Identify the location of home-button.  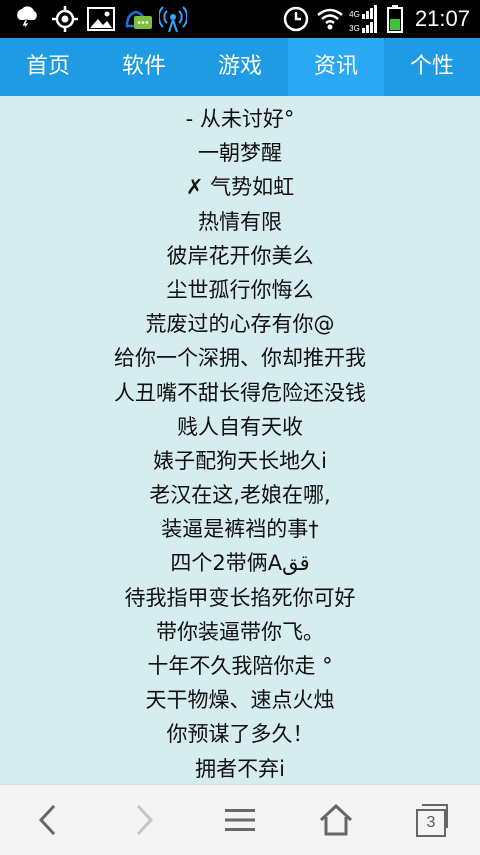
(336, 820).